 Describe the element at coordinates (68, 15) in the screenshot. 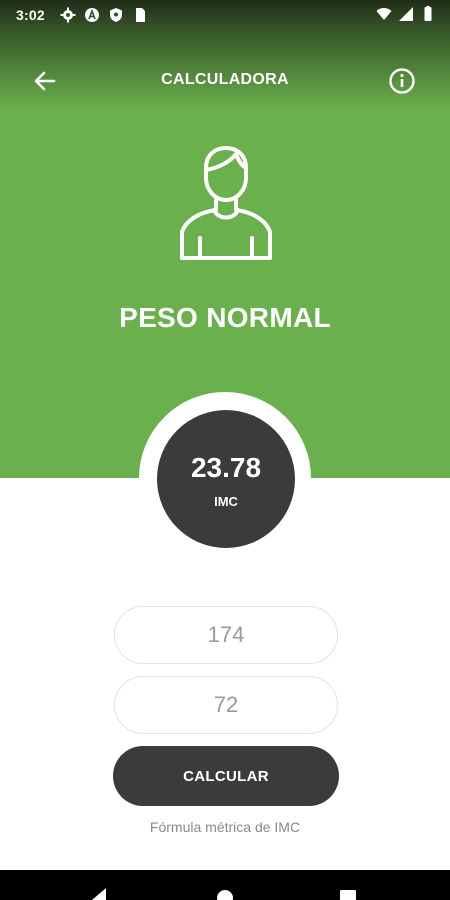

I see `gear-icon` at that location.